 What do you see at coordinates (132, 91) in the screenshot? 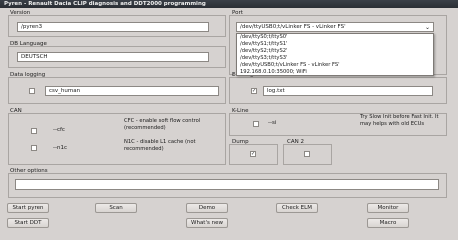
I see `data-logging-input: csv_human` at bounding box center [132, 91].